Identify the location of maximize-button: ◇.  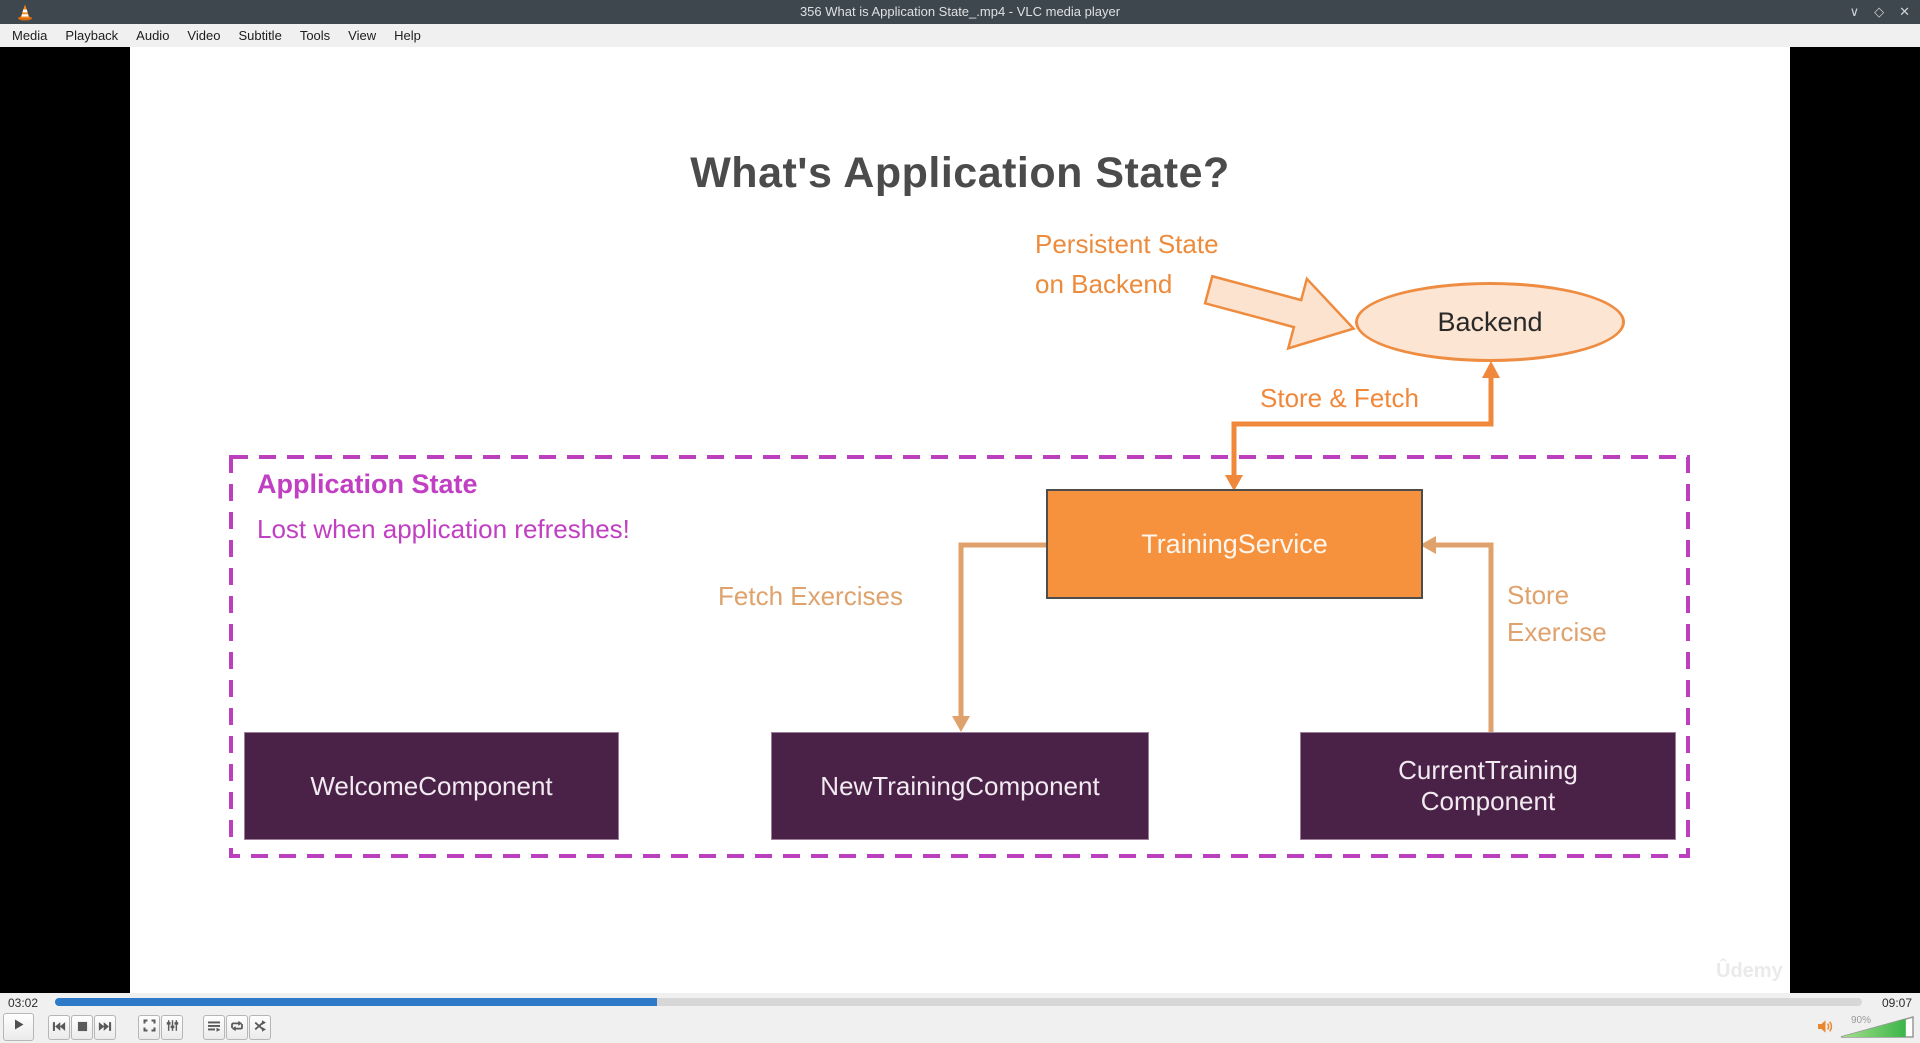
(1879, 12).